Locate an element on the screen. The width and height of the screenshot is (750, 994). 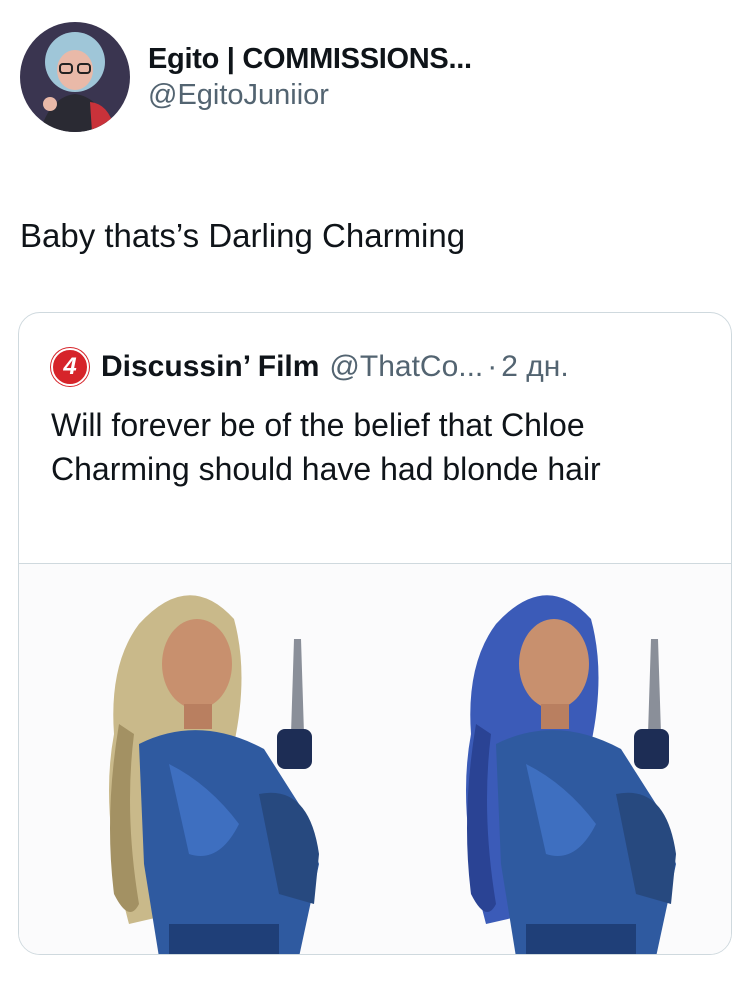
tweet-header: Egito | COMMISSIONS... @EgitoJuniior is located at coordinates (370, 77).